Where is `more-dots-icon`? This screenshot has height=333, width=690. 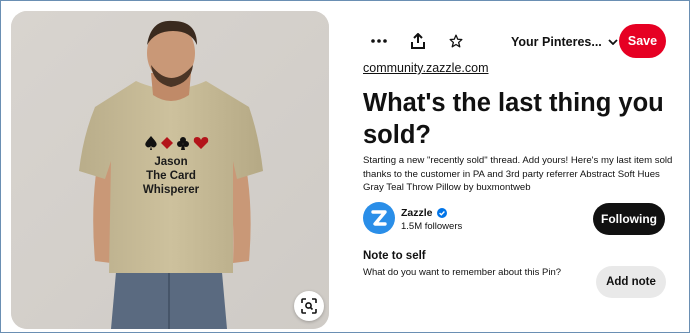 more-dots-icon is located at coordinates (379, 41).